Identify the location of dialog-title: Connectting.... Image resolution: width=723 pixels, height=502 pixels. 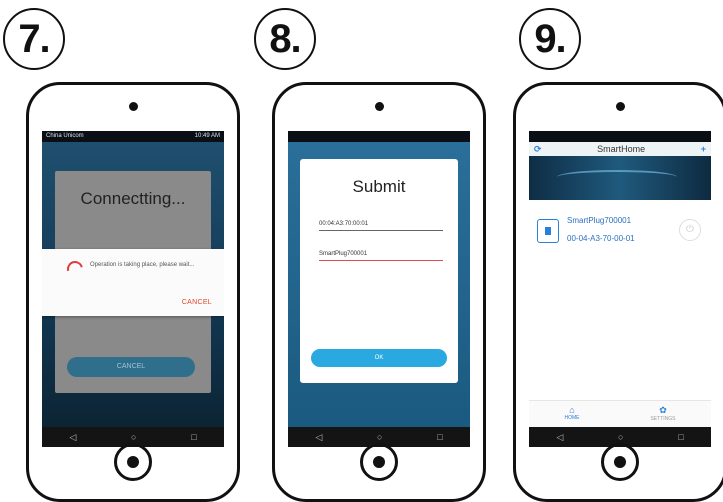
(133, 198).